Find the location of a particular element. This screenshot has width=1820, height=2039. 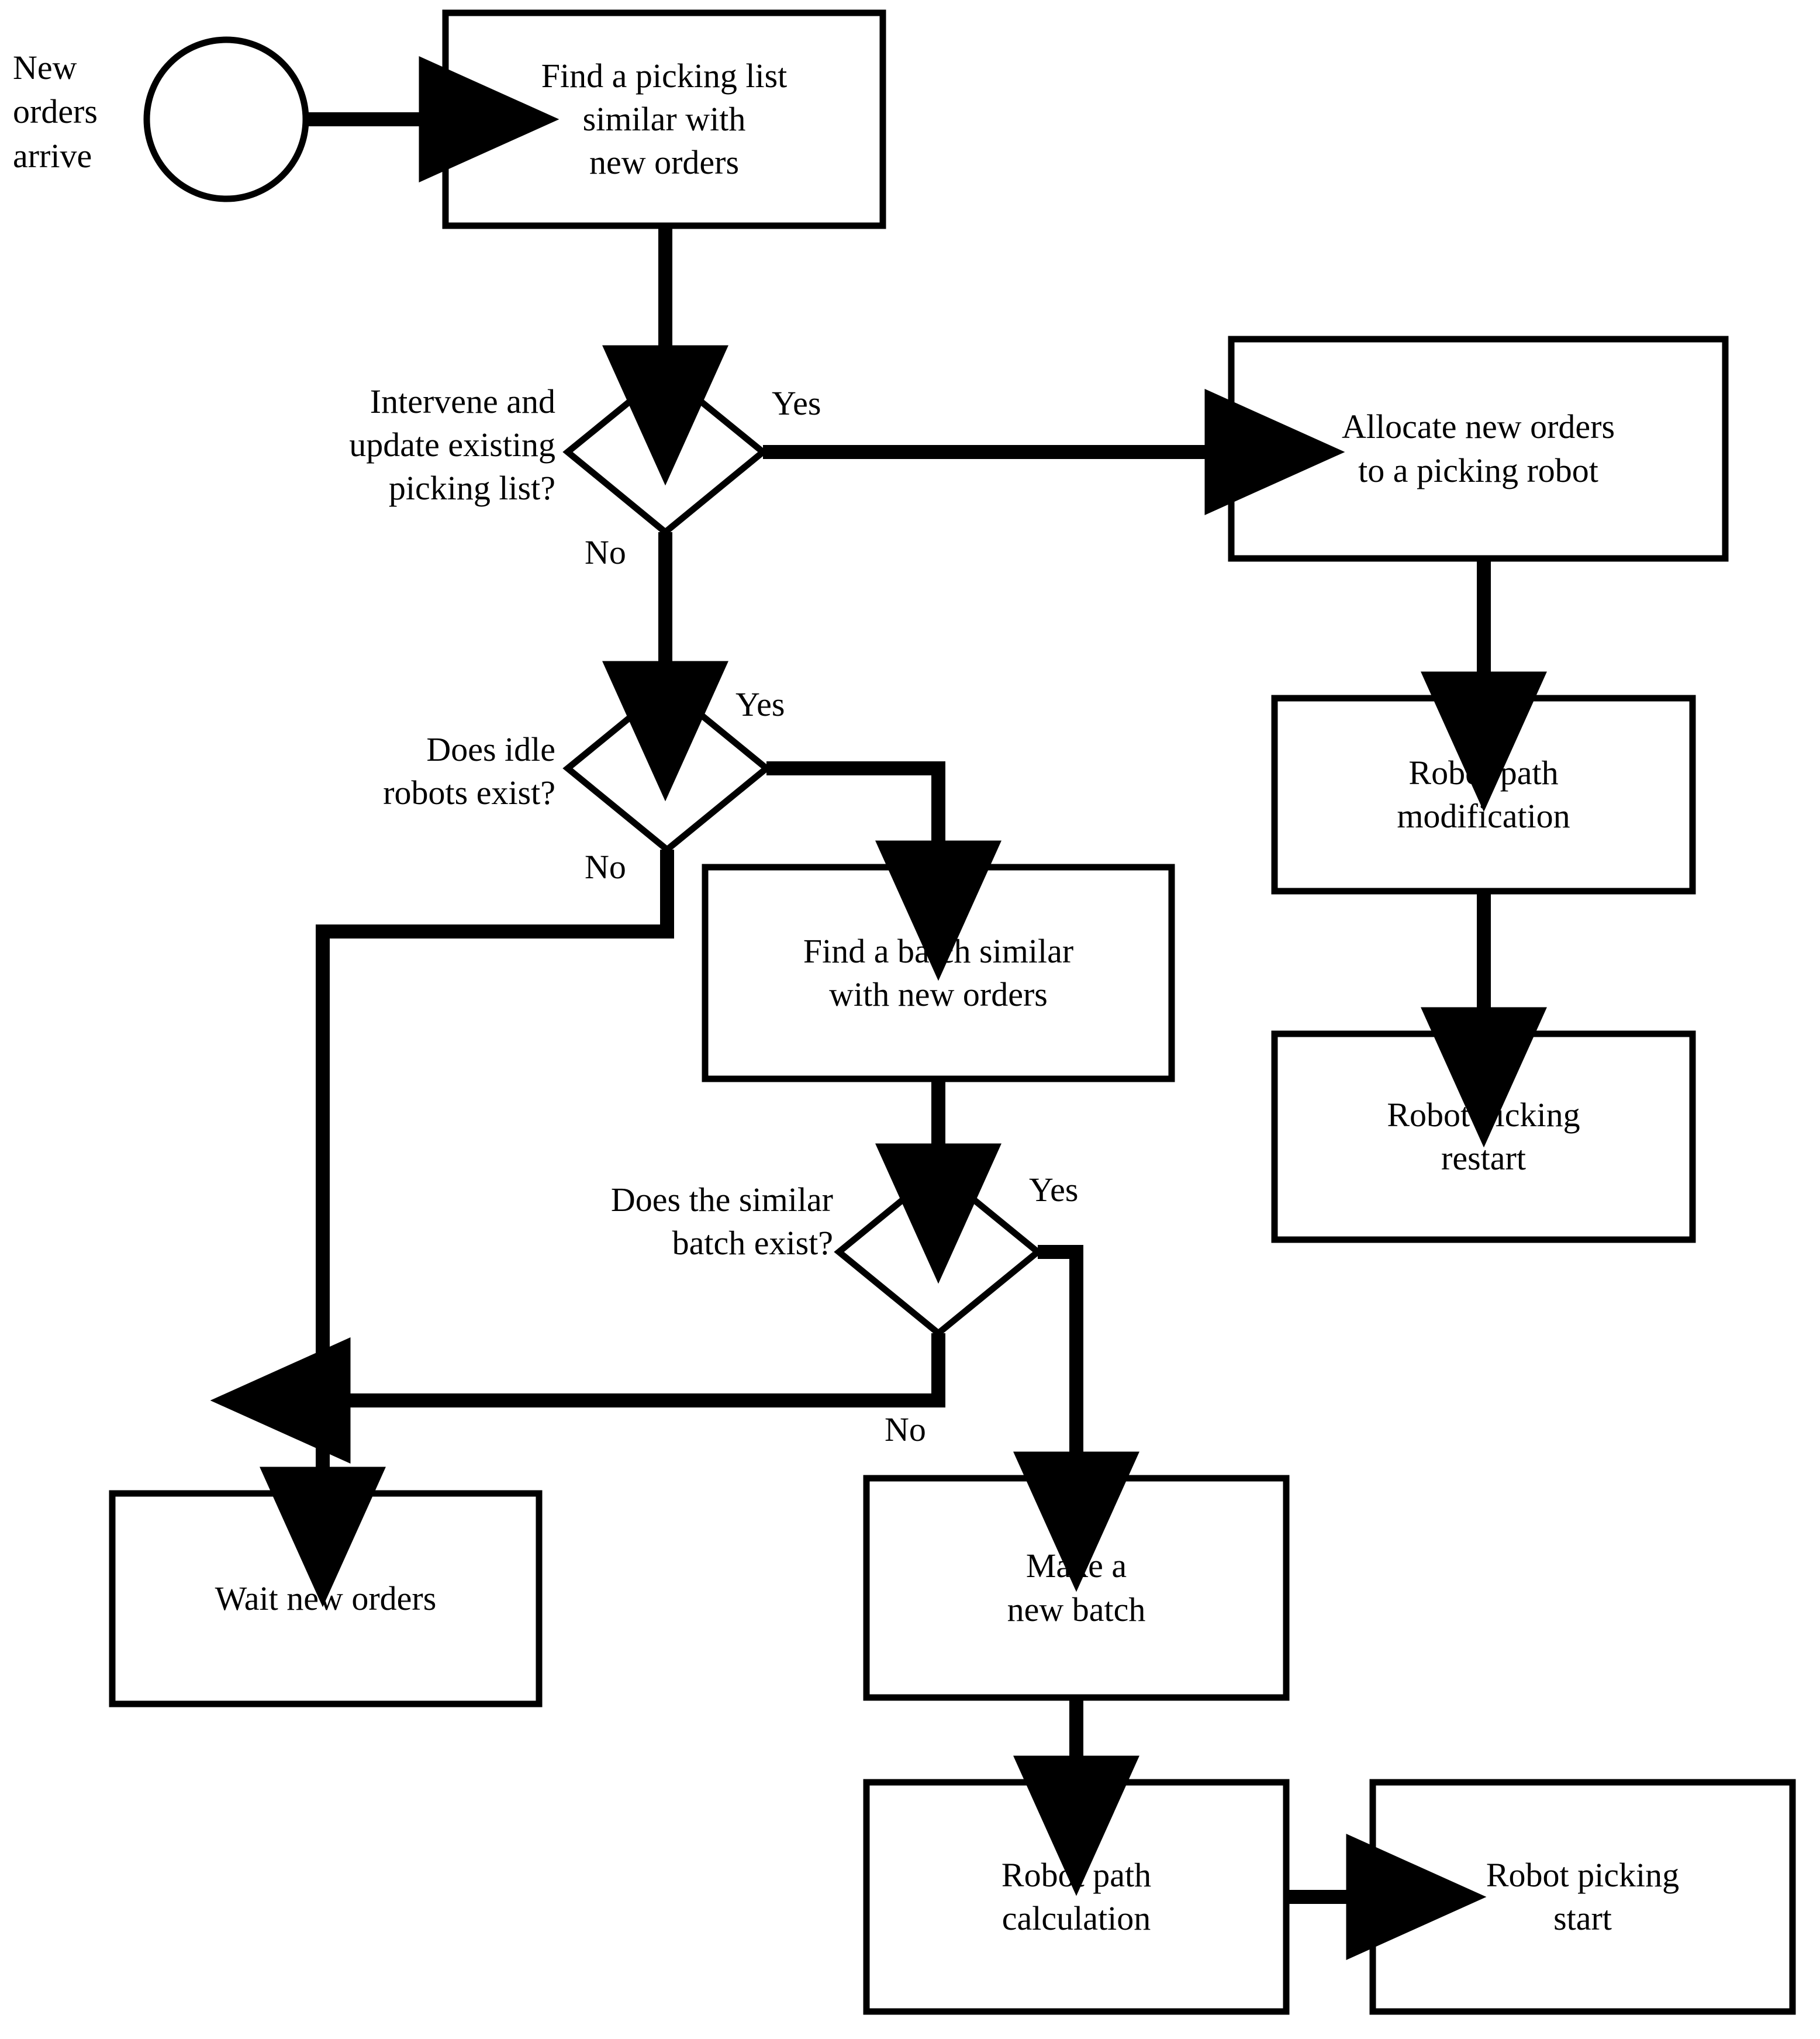

node-robot-picking-restart is located at coordinates (1483, 1136).